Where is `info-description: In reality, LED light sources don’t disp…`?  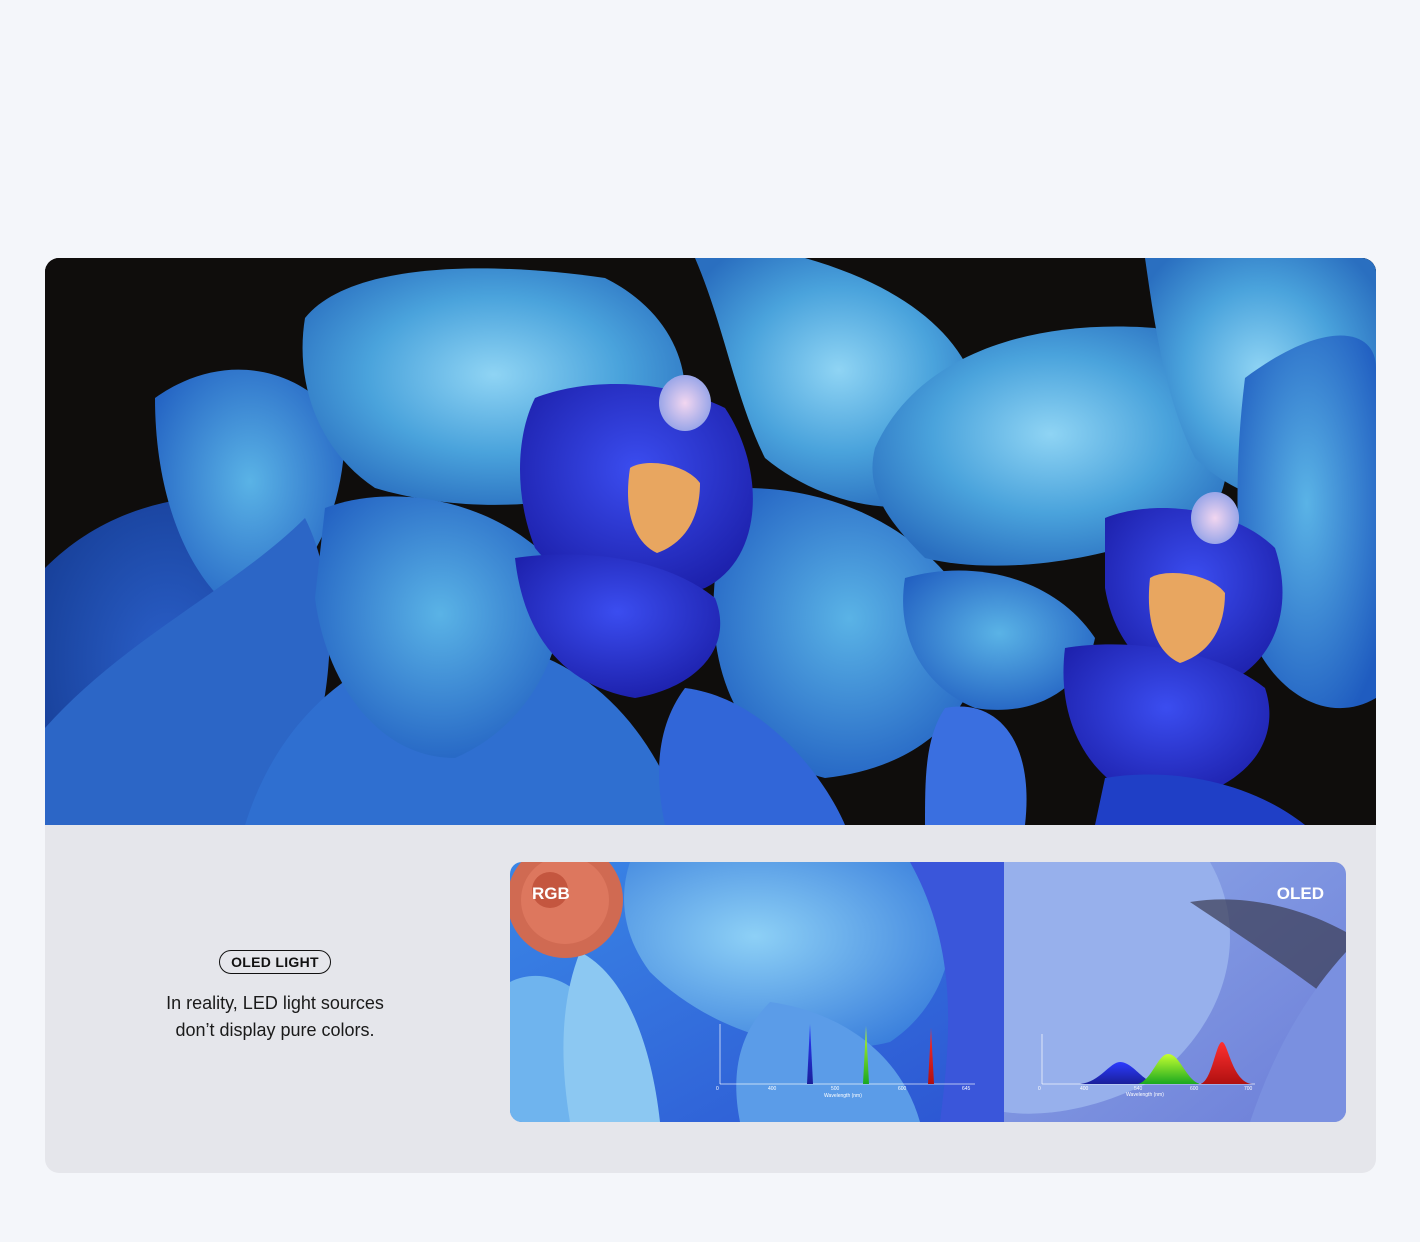
info-description: In reality, LED light sources don’t disp… is located at coordinates (275, 1017).